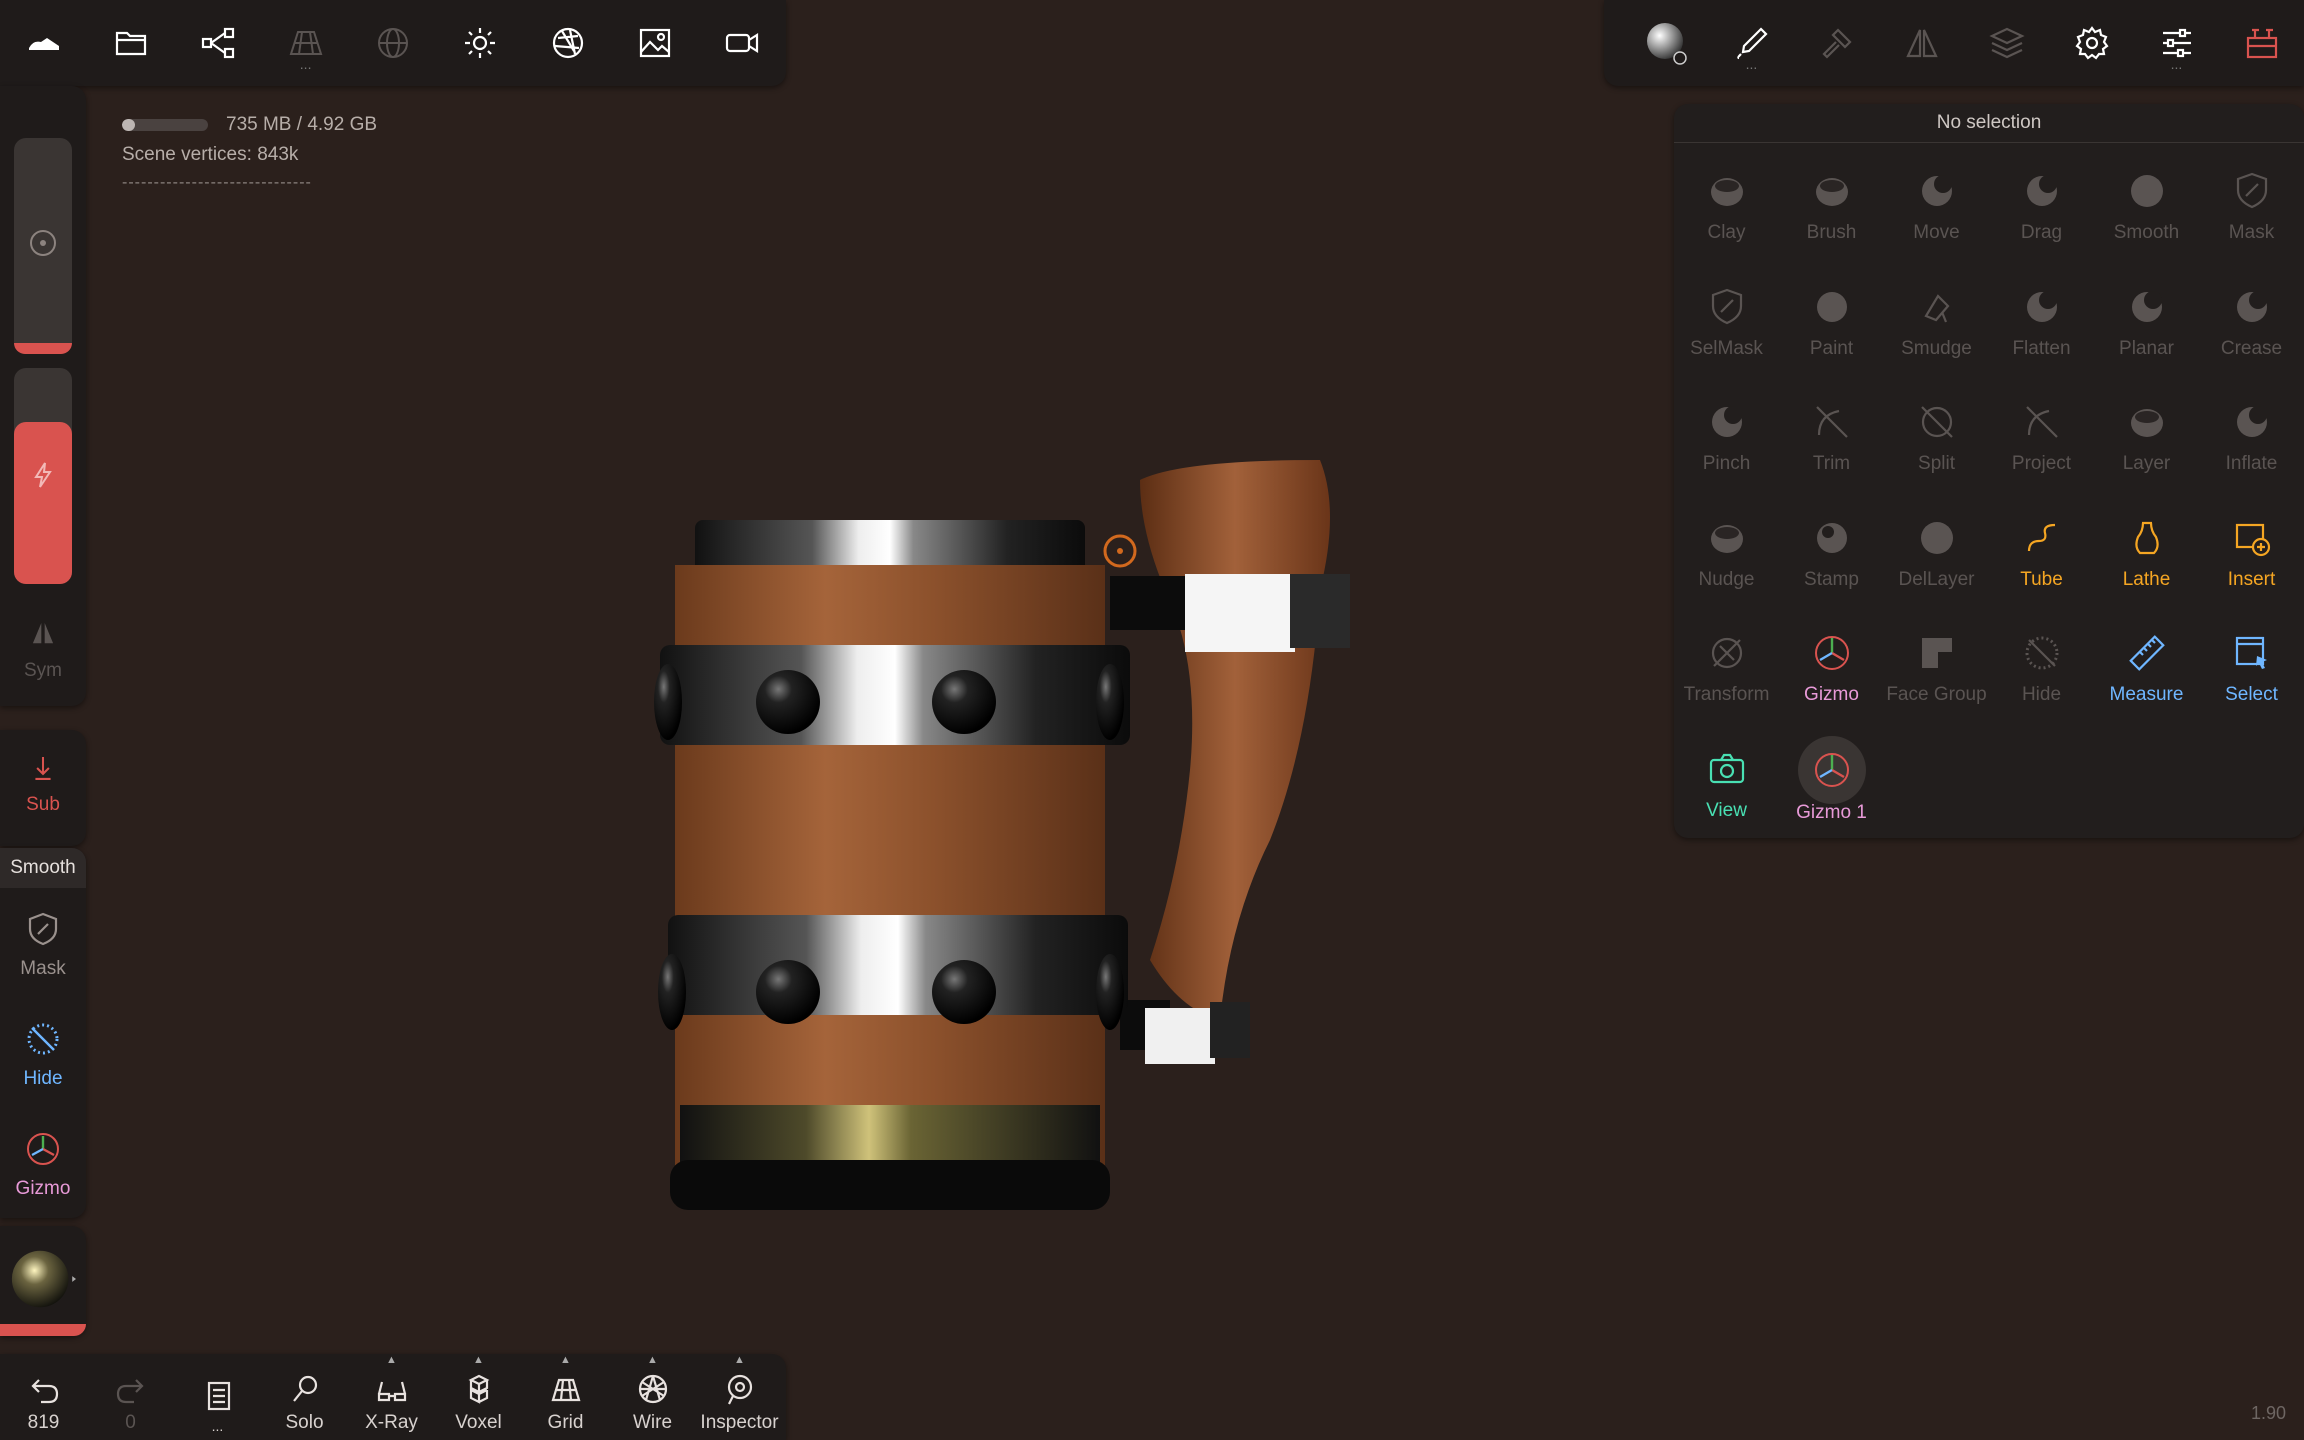 The width and height of the screenshot is (2304, 1440). I want to click on scene-button, so click(218, 43).